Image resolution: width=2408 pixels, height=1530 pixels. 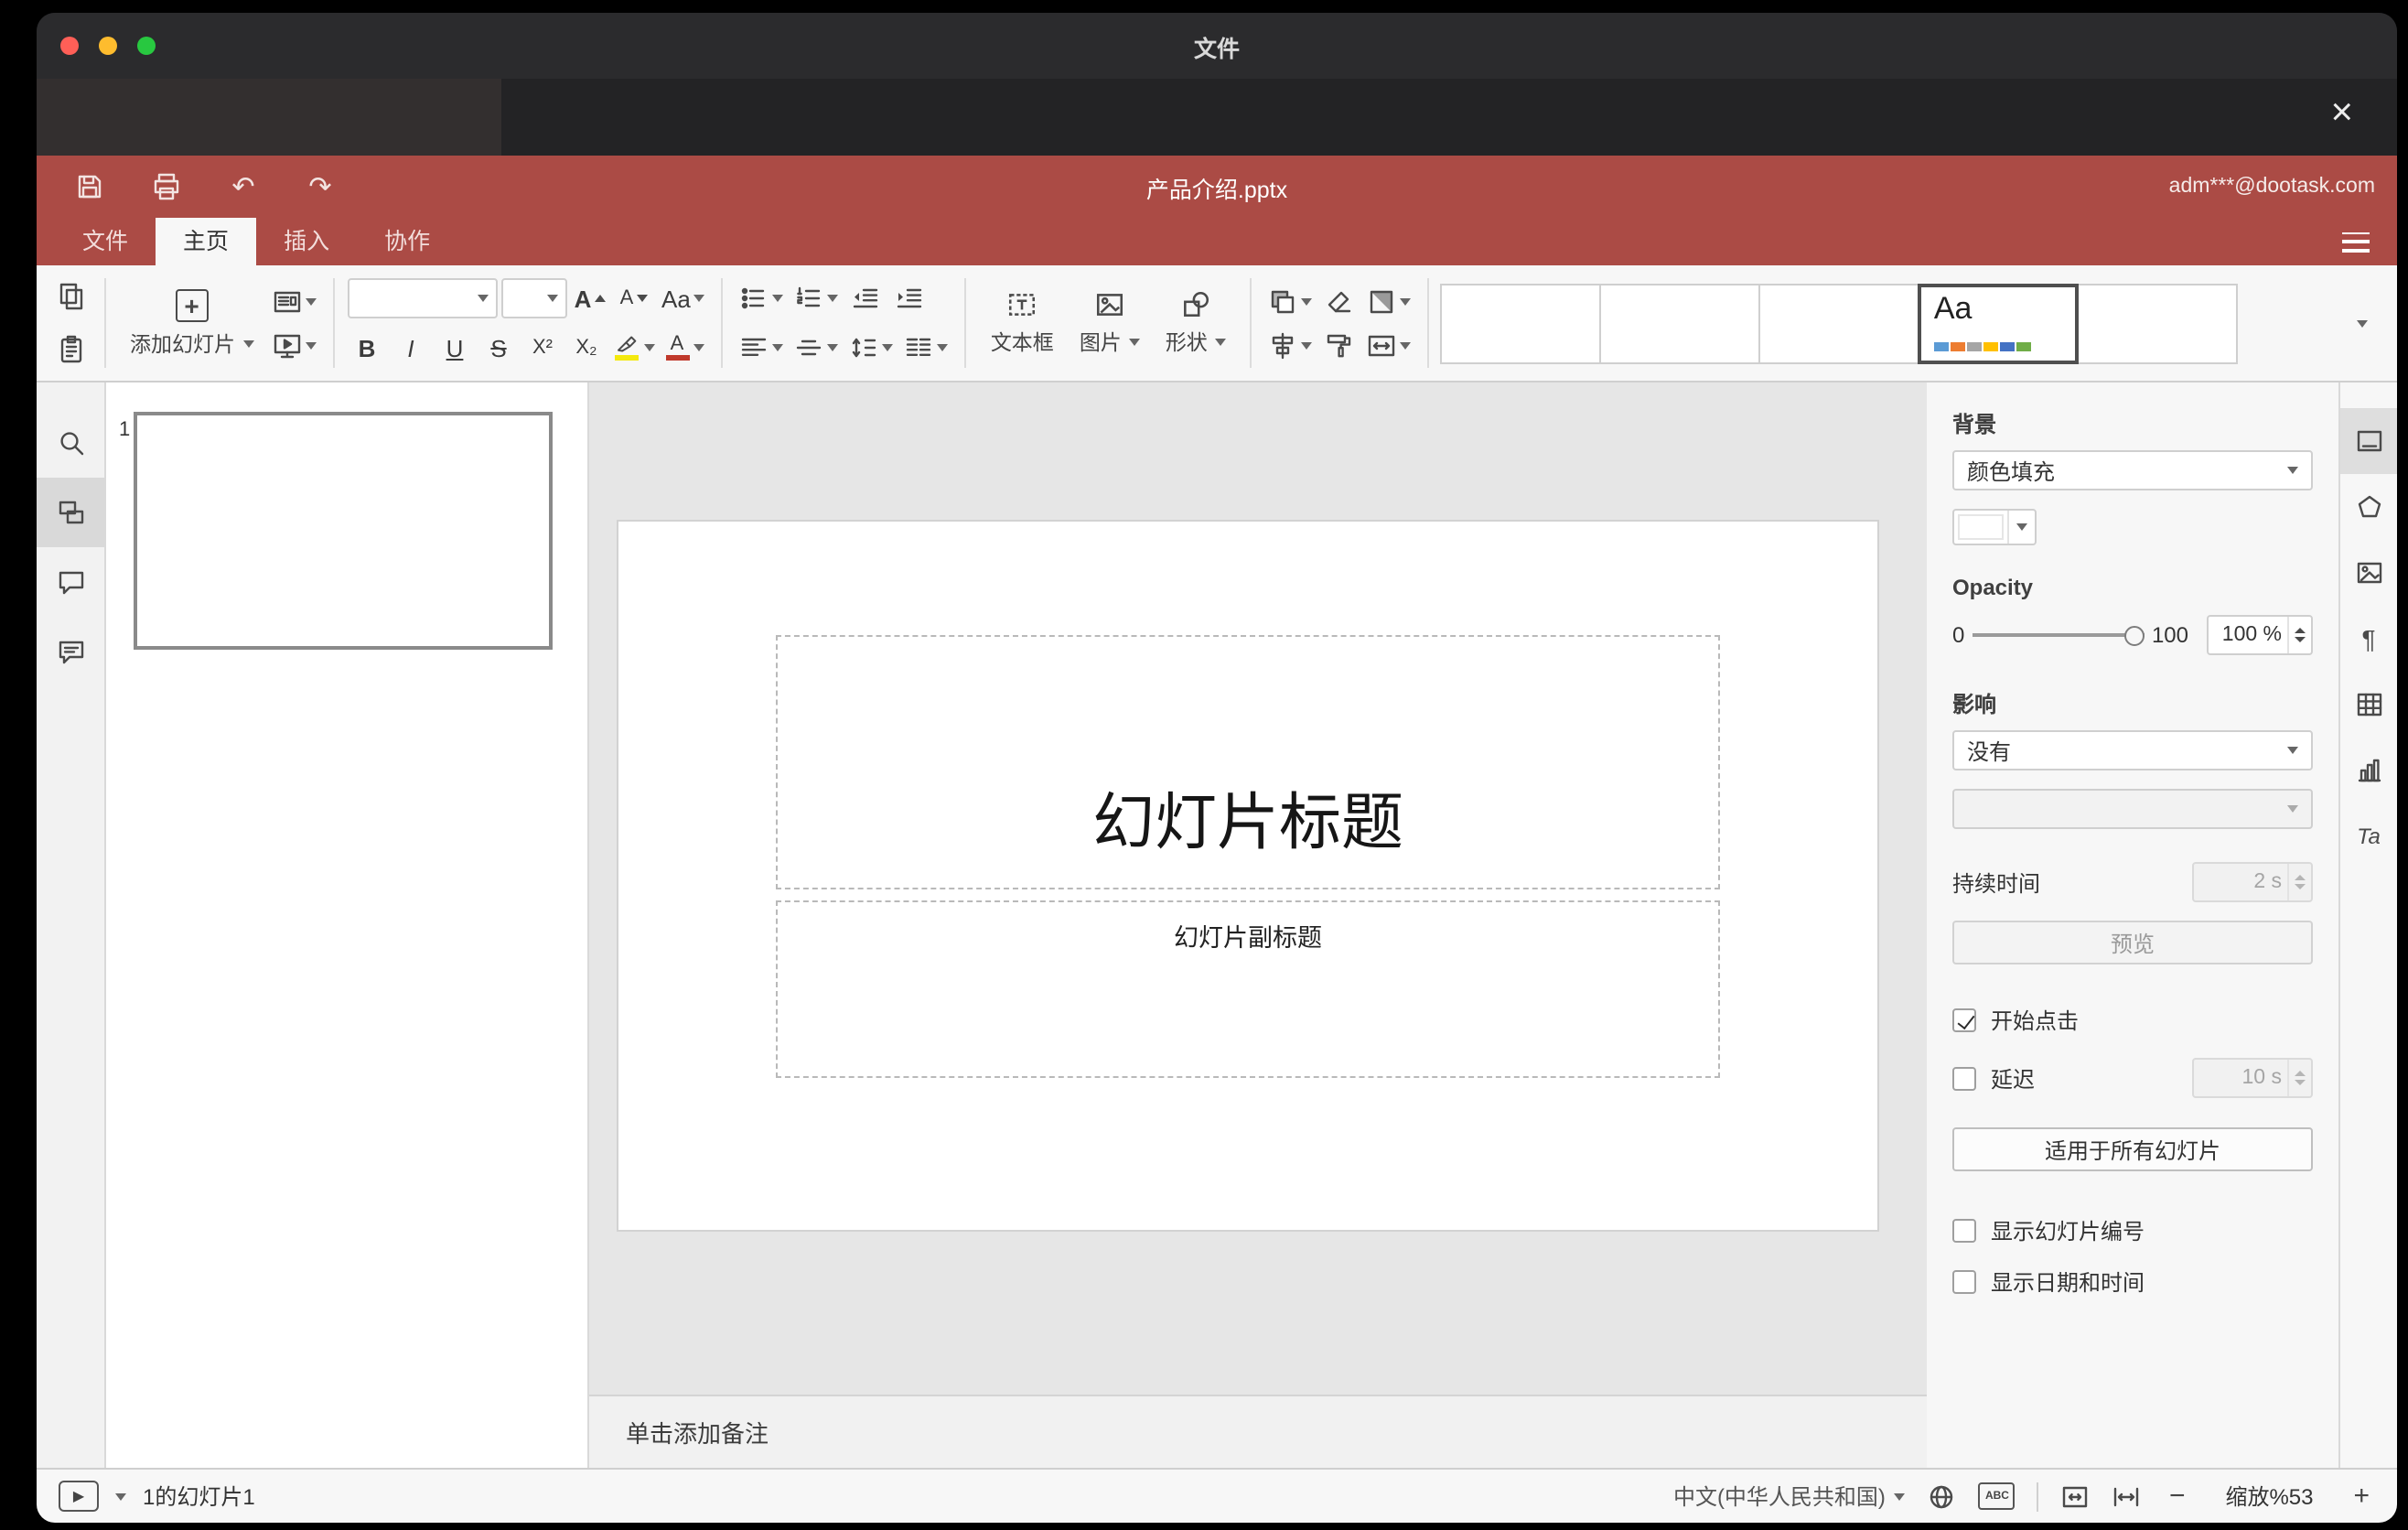 I want to click on delay-checkbox-row: 延迟, so click(x=1993, y=1078).